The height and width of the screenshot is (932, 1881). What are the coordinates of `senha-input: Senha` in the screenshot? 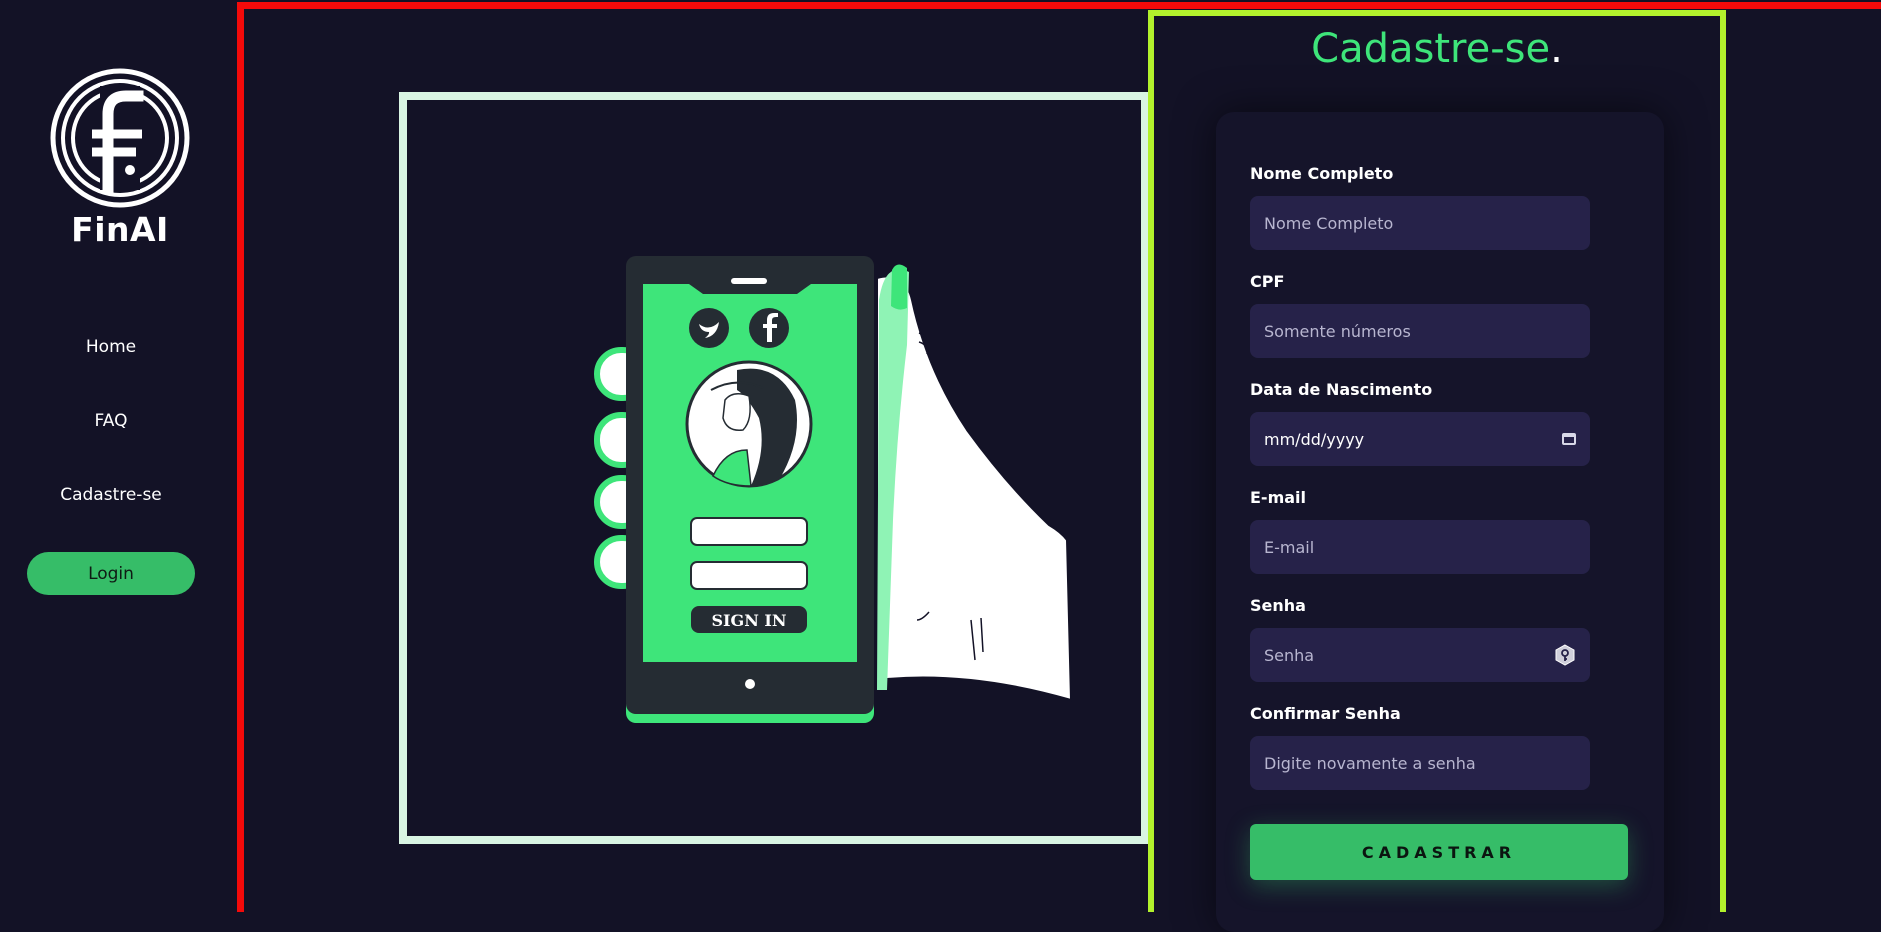 It's located at (1420, 655).